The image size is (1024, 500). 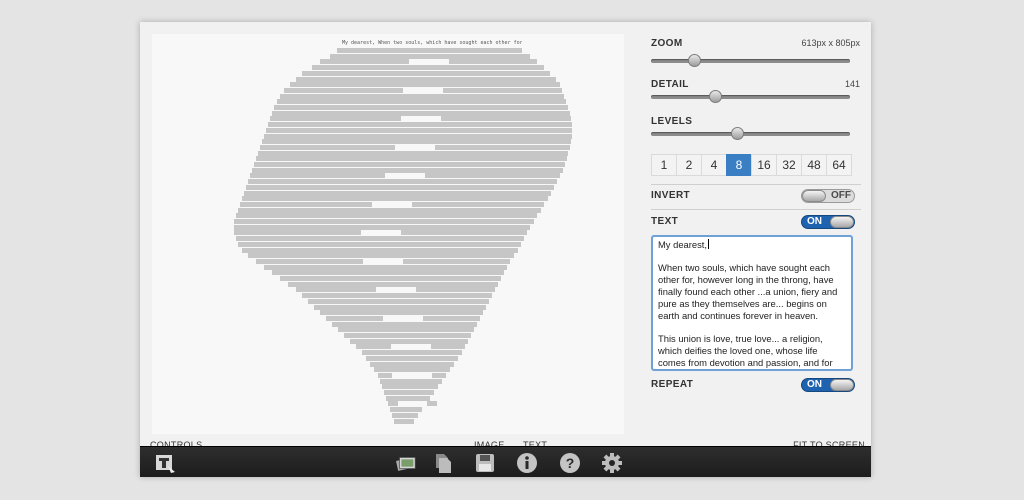 What do you see at coordinates (612, 463) in the screenshot?
I see `gear-icon` at bounding box center [612, 463].